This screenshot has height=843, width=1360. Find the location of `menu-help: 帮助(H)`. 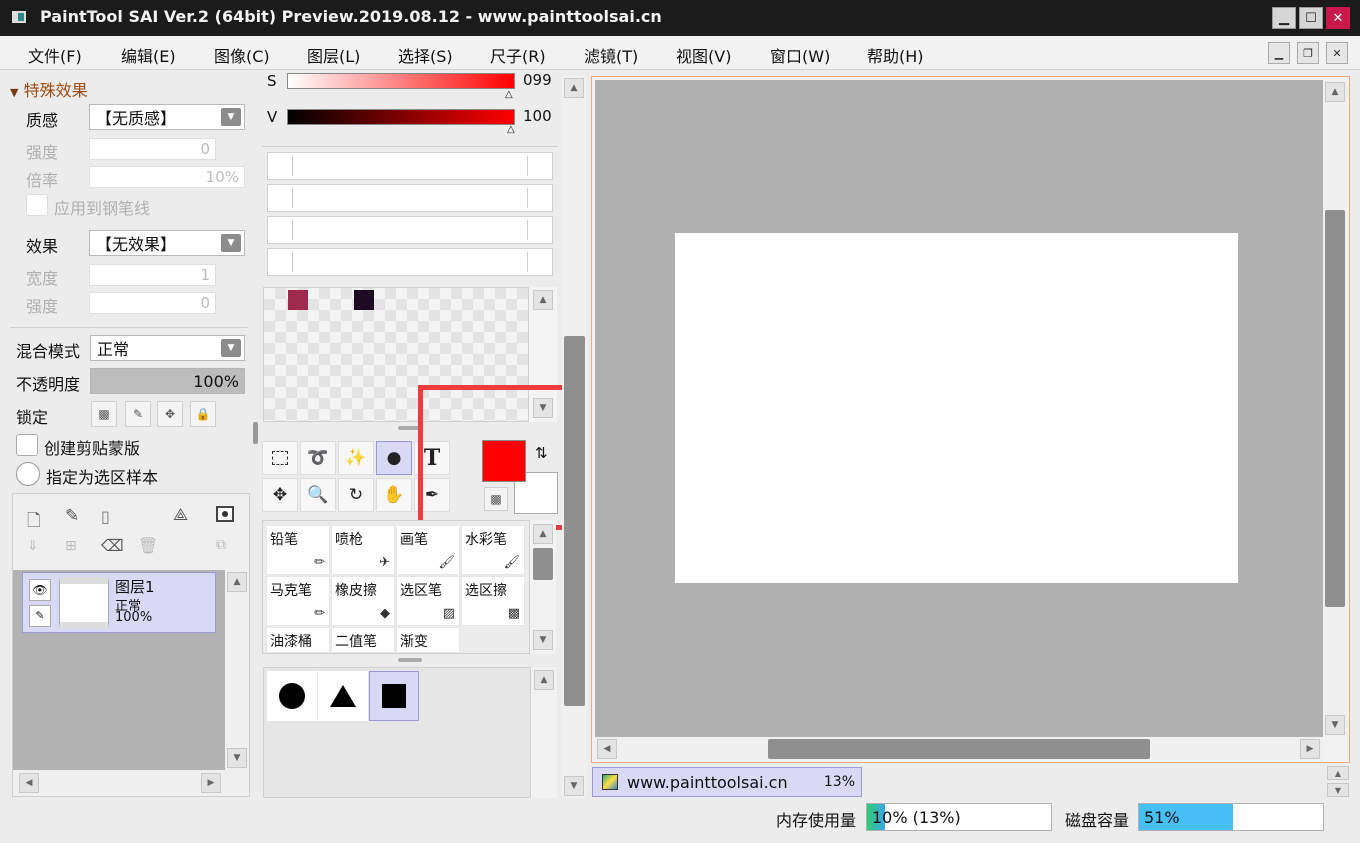

menu-help: 帮助(H) is located at coordinates (895, 55).